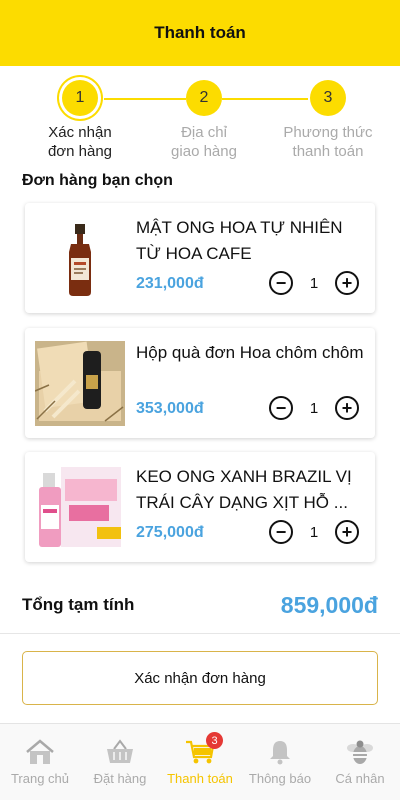 Image resolution: width=400 pixels, height=800 pixels. Describe the element at coordinates (170, 532) in the screenshot. I see `product-price: 275,000đ` at that location.